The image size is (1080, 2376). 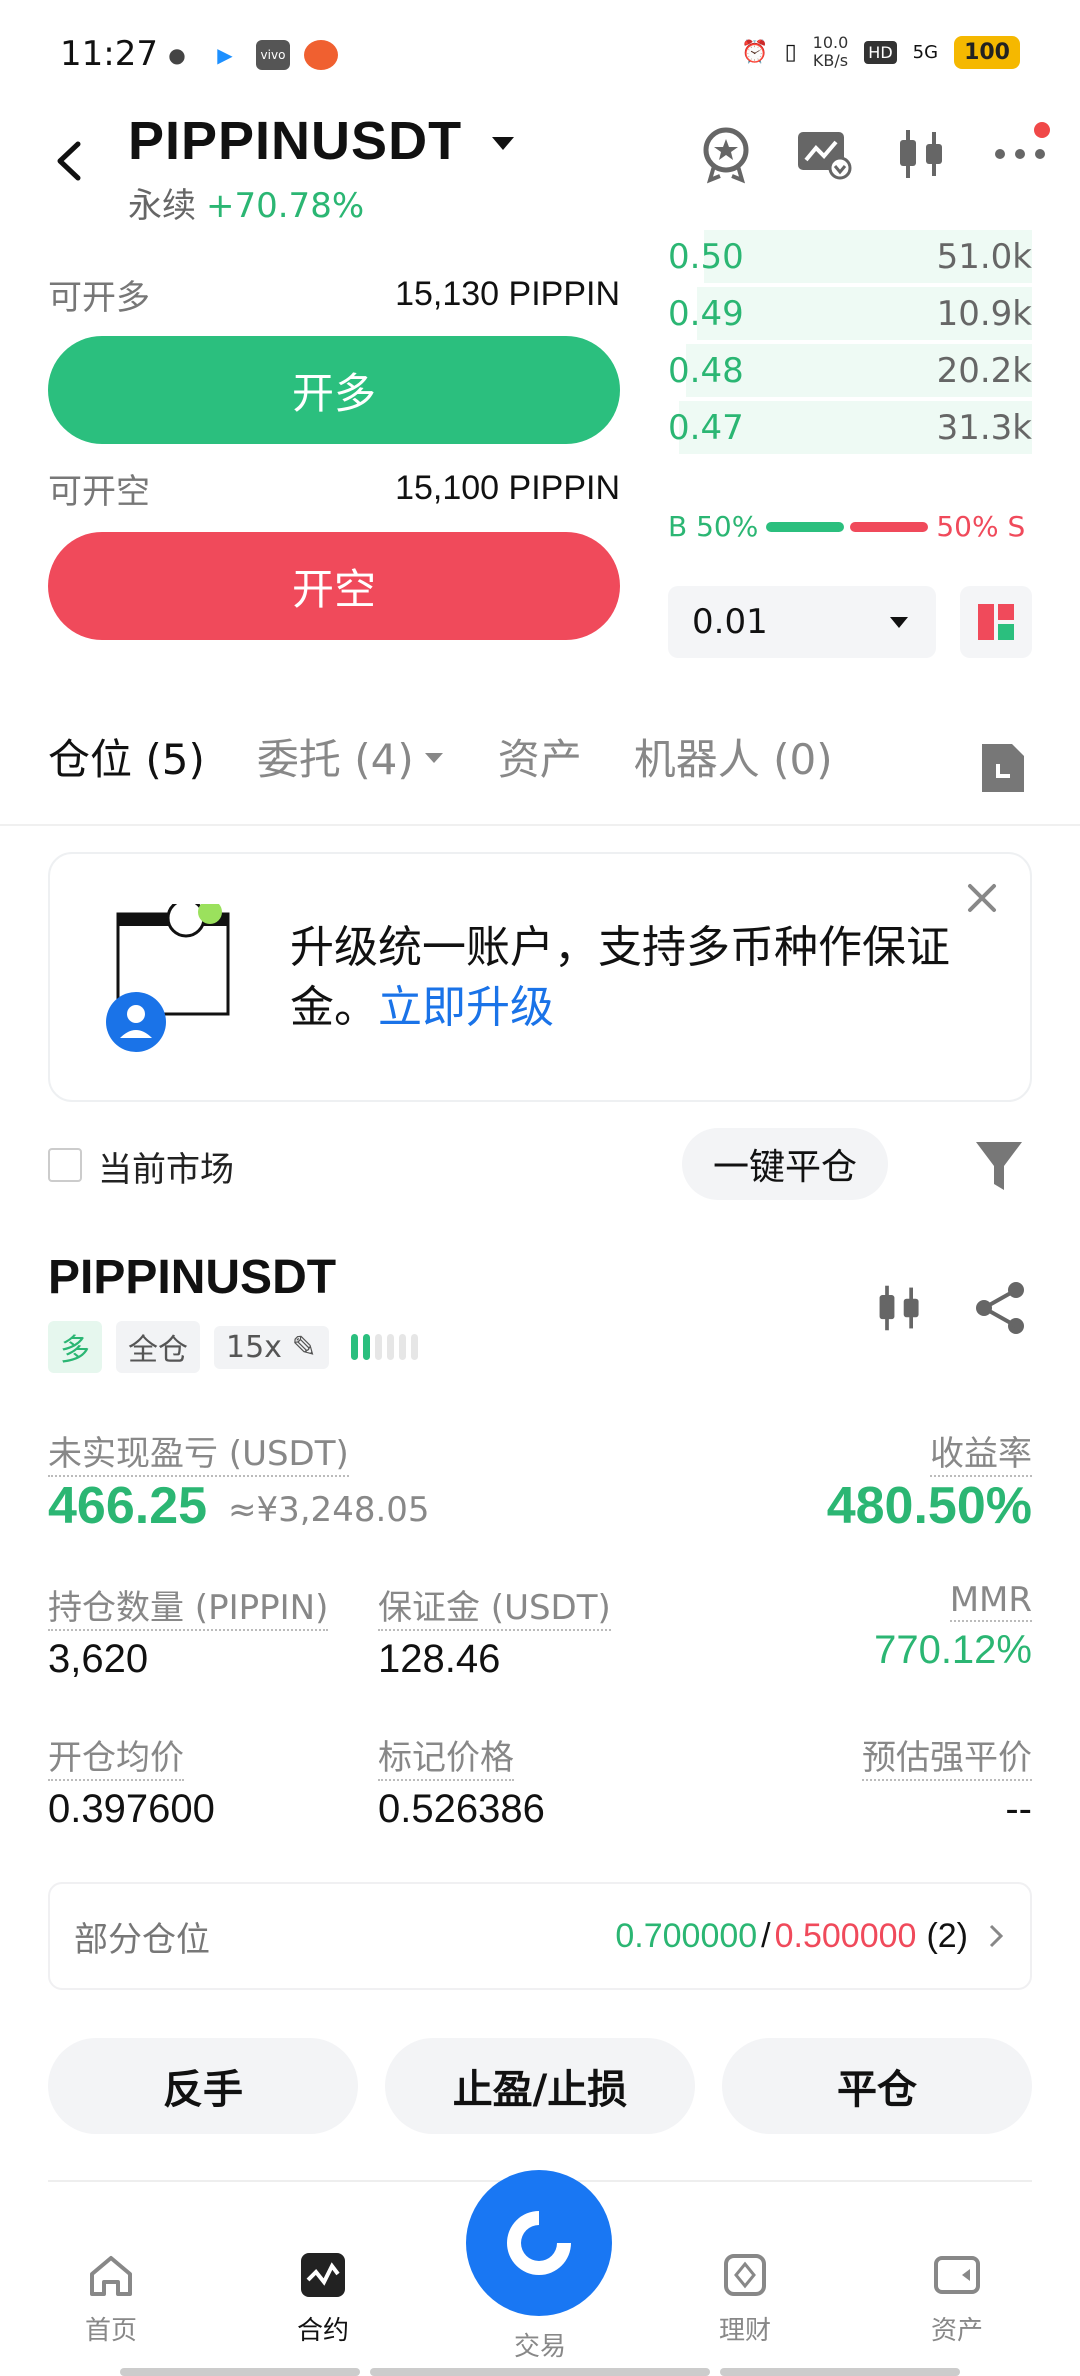 What do you see at coordinates (99, 491) in the screenshot?
I see `open-short-label: 可开空` at bounding box center [99, 491].